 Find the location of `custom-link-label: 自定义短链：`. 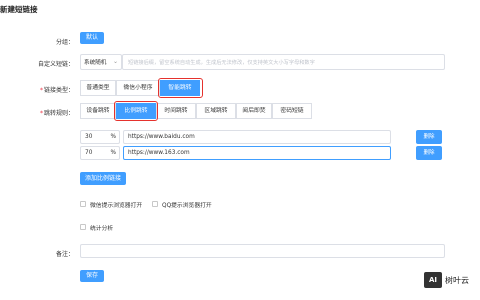

custom-link-label: 自定义短链： is located at coordinates (55, 64).